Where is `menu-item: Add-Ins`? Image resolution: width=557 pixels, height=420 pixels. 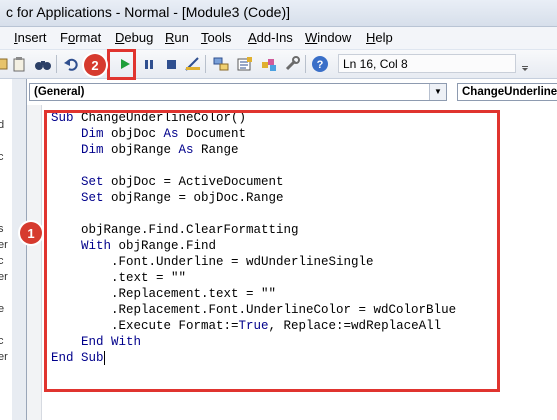
menu-item: Add-Ins is located at coordinates (270, 37).